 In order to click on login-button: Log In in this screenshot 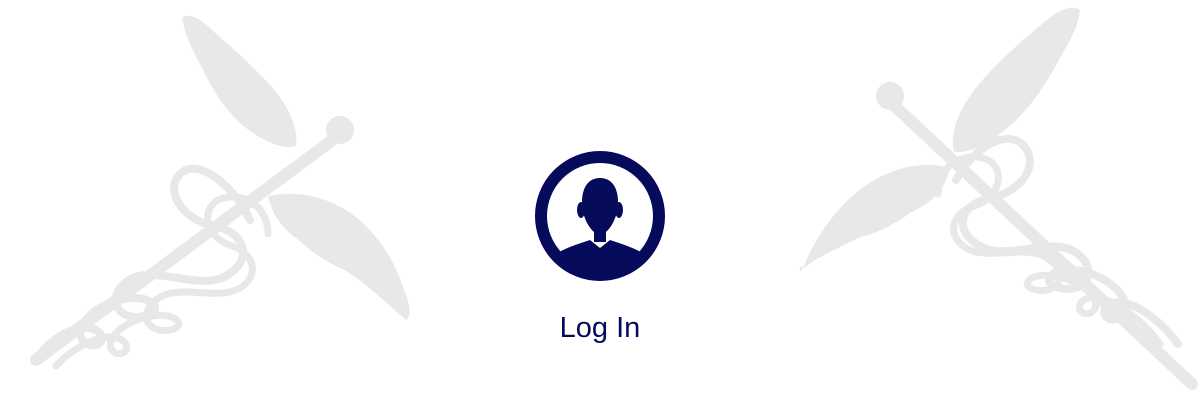, I will do `click(600, 253)`.